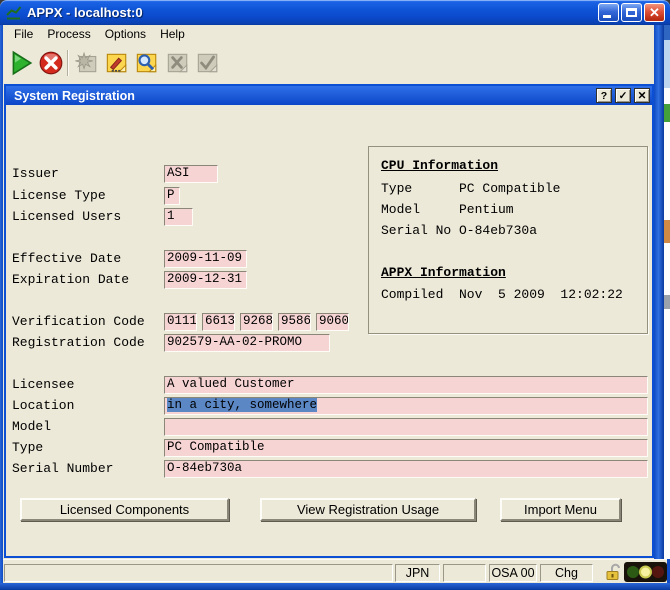  I want to click on status-language-cell: JPN, so click(417, 573).